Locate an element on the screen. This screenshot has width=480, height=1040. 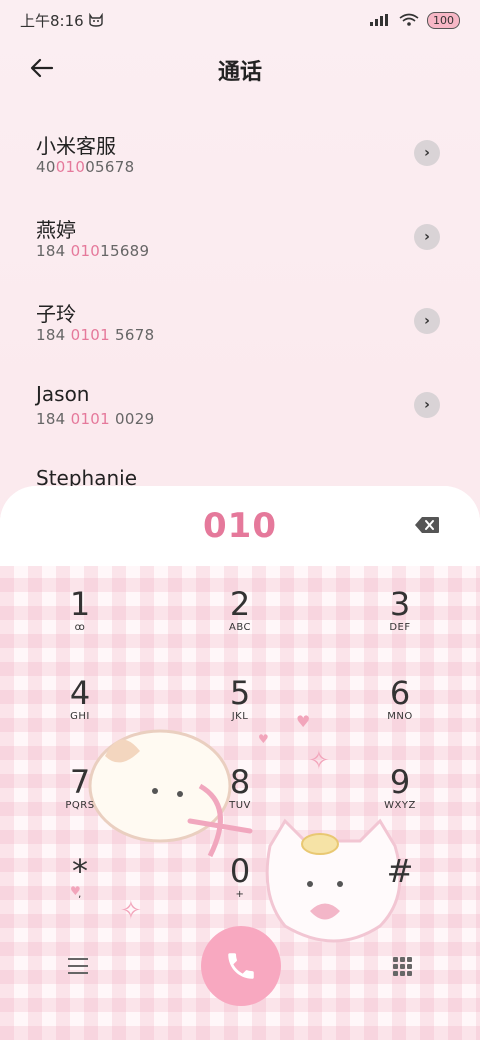
key-0: 0 + is located at coordinates (240, 877).